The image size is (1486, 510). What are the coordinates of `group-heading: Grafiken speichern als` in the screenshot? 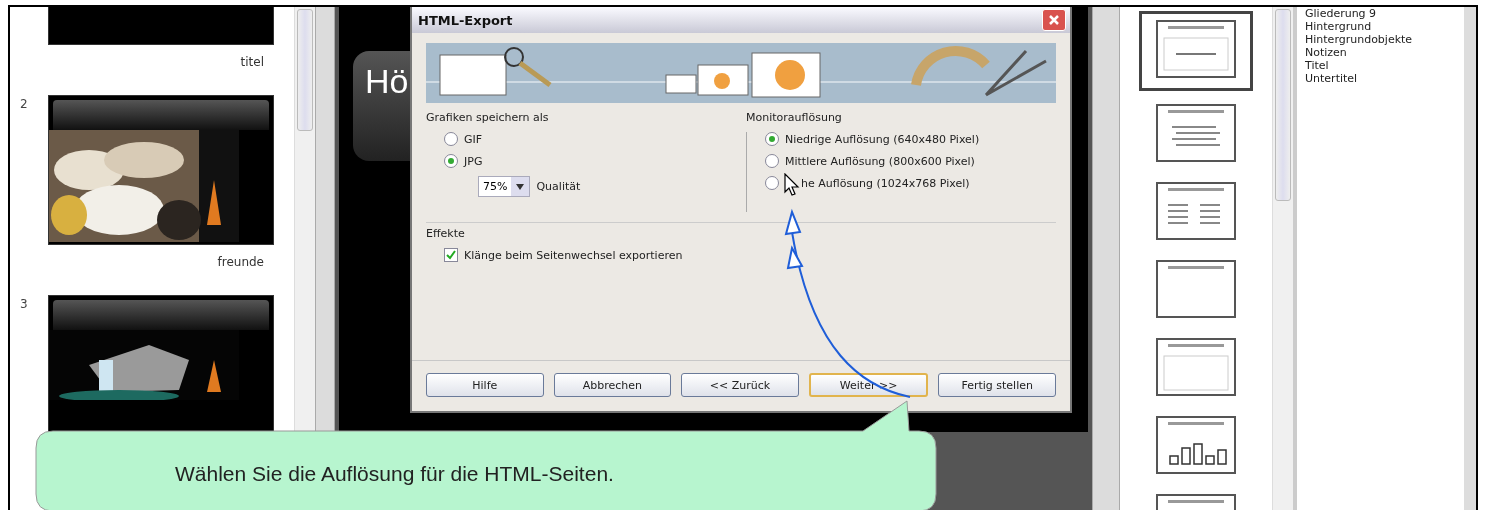 It's located at (488, 117).